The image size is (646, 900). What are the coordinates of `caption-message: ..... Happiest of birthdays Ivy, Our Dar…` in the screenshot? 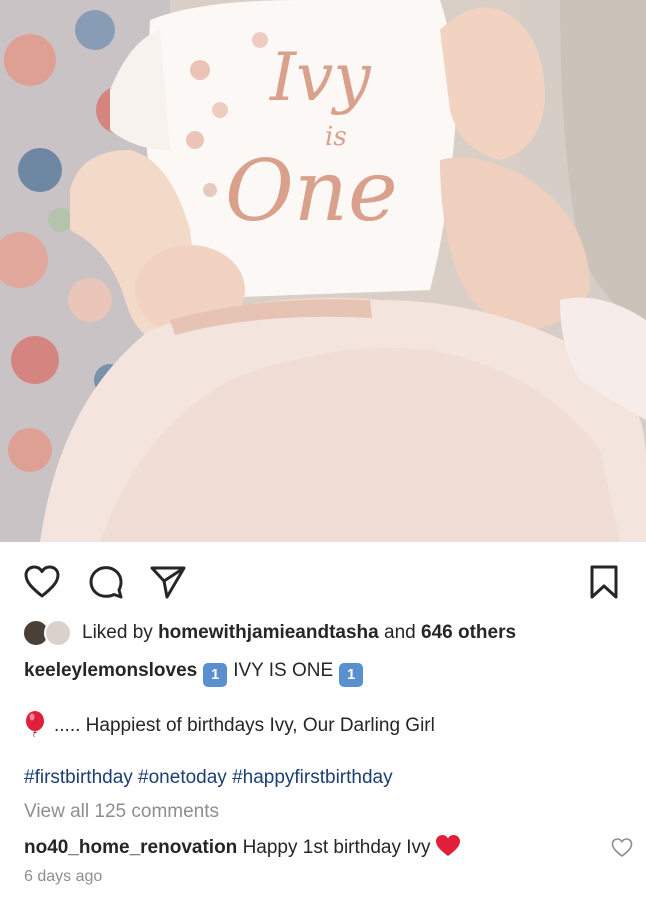 It's located at (229, 725).